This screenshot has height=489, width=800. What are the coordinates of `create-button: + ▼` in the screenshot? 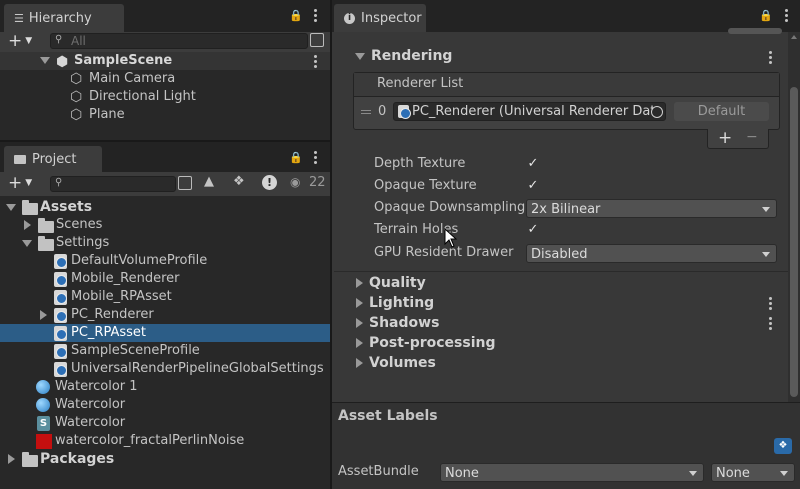 It's located at (24, 41).